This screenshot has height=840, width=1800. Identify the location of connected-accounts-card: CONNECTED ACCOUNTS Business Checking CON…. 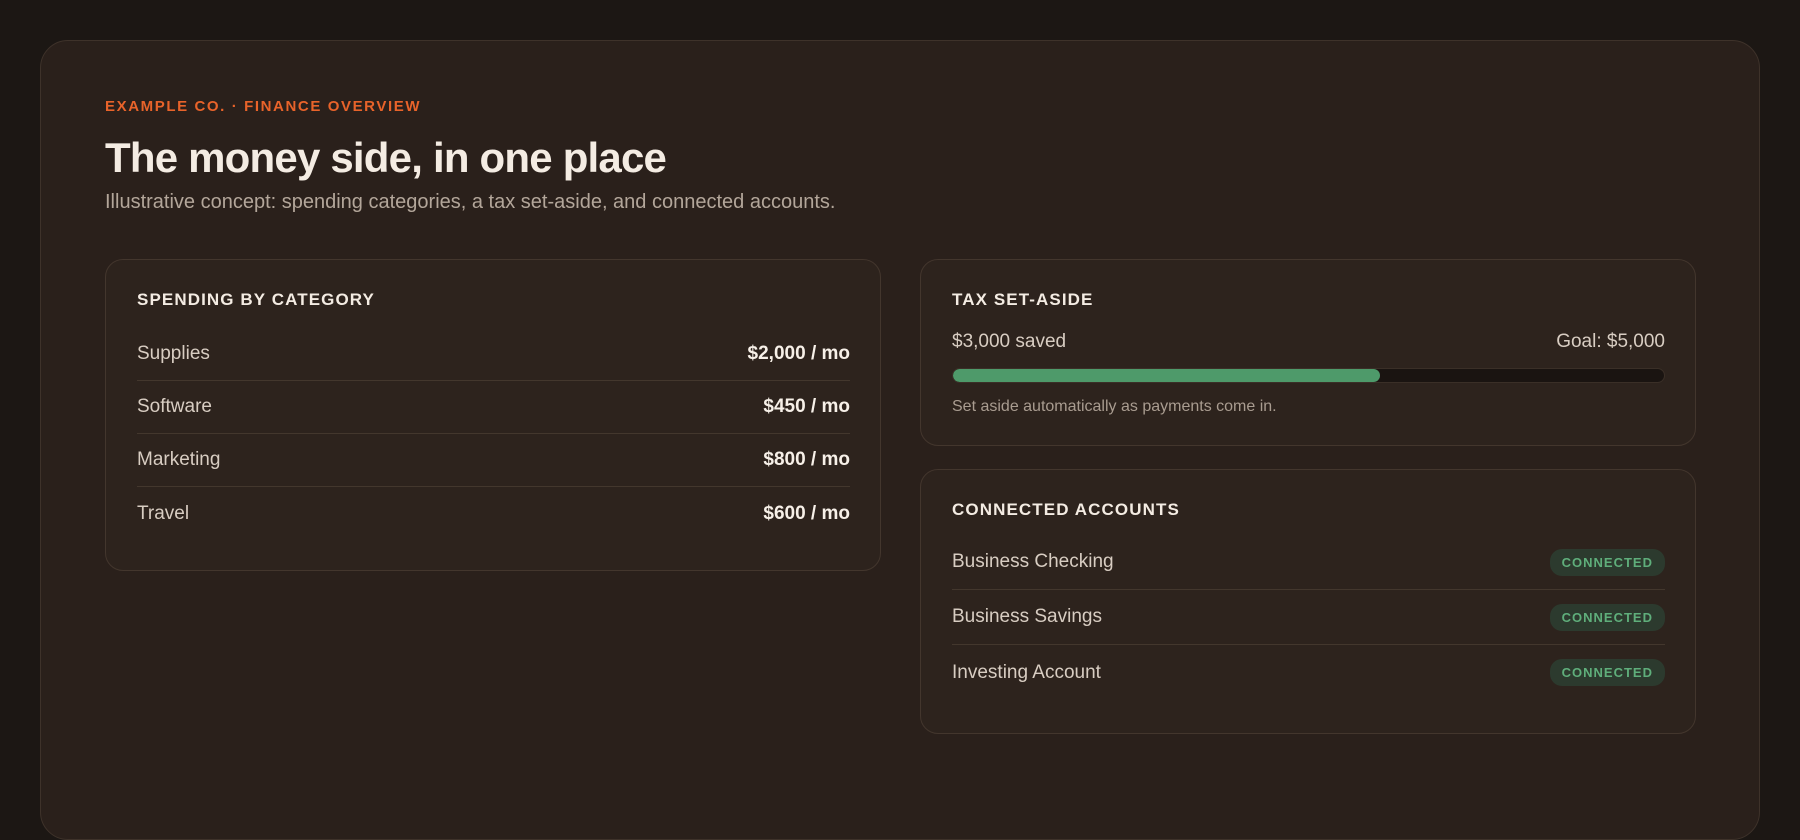
(1308, 601).